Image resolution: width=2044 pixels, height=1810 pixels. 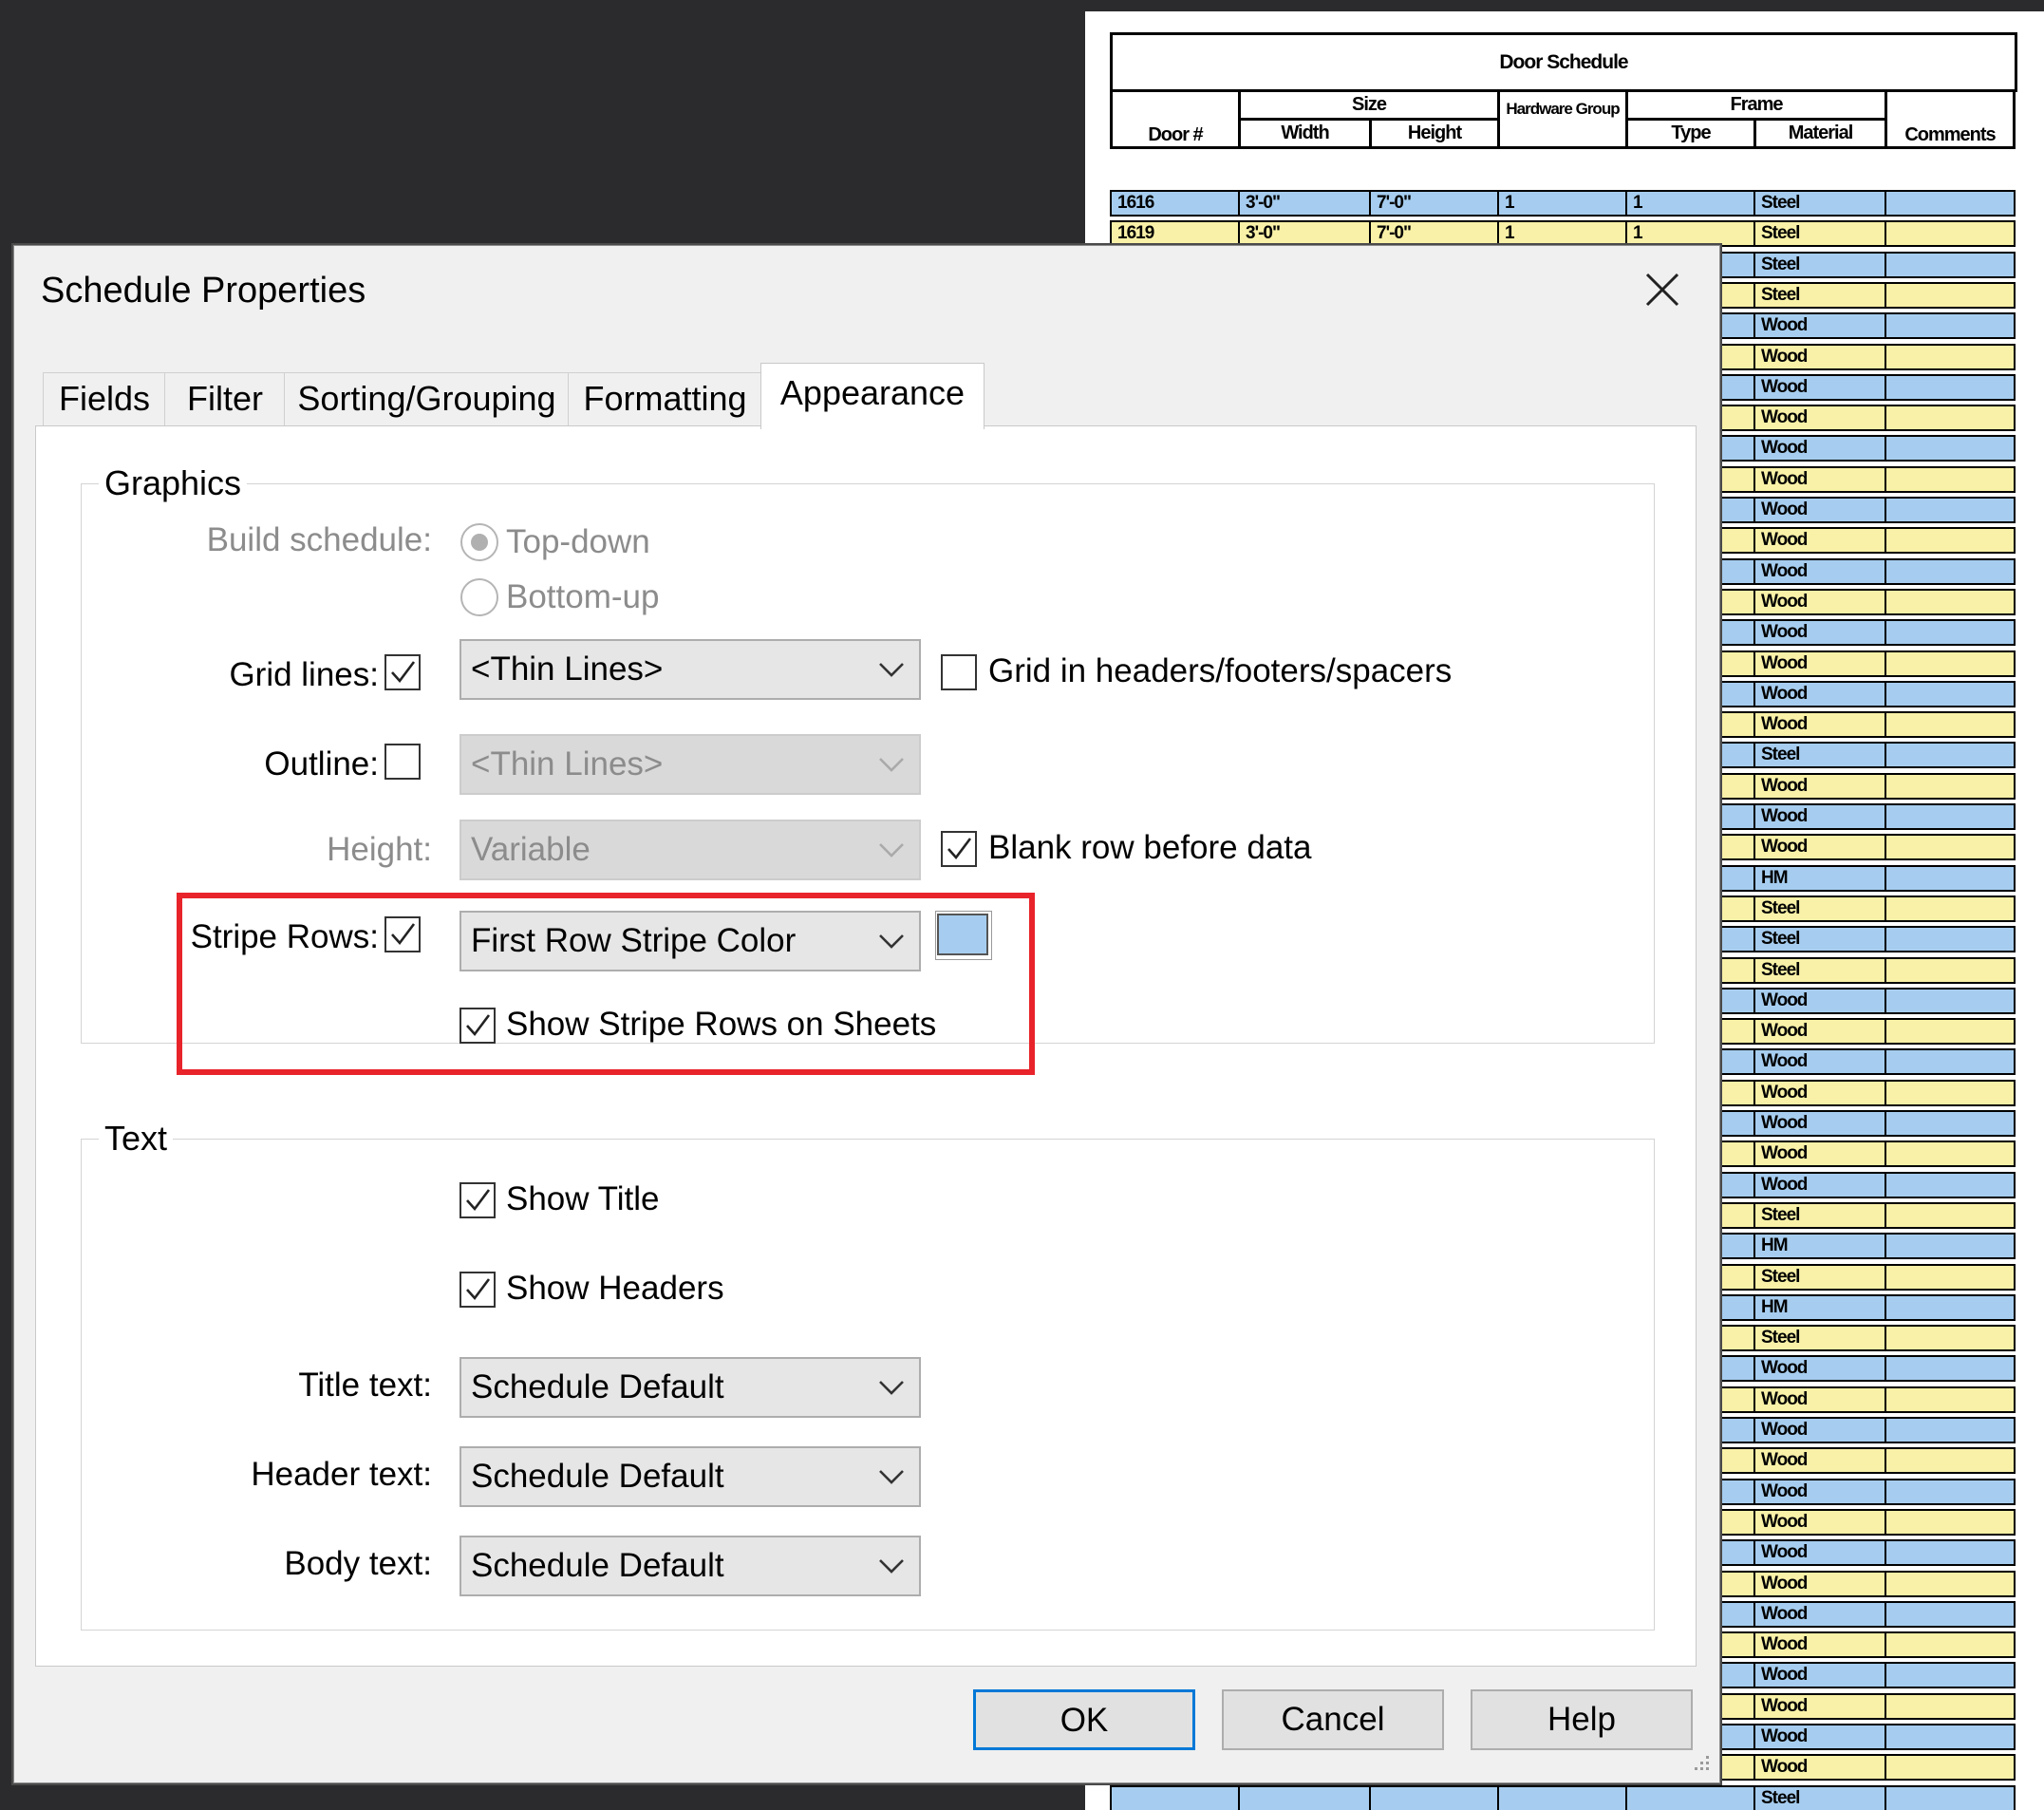 What do you see at coordinates (721, 1025) in the screenshot?
I see `show-stripe-sheets-label: Show Stripe Rows on Sheets` at bounding box center [721, 1025].